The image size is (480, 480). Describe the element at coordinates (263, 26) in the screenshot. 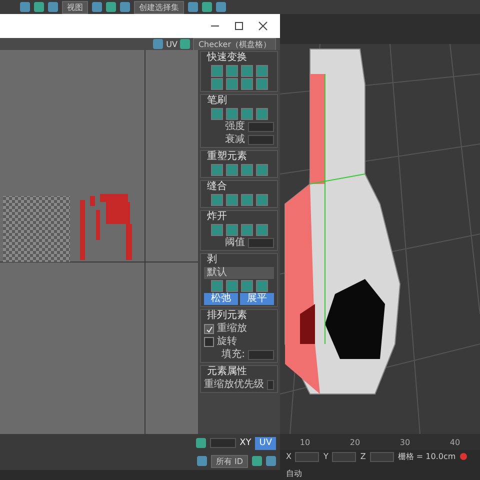

I see `close-icon` at that location.